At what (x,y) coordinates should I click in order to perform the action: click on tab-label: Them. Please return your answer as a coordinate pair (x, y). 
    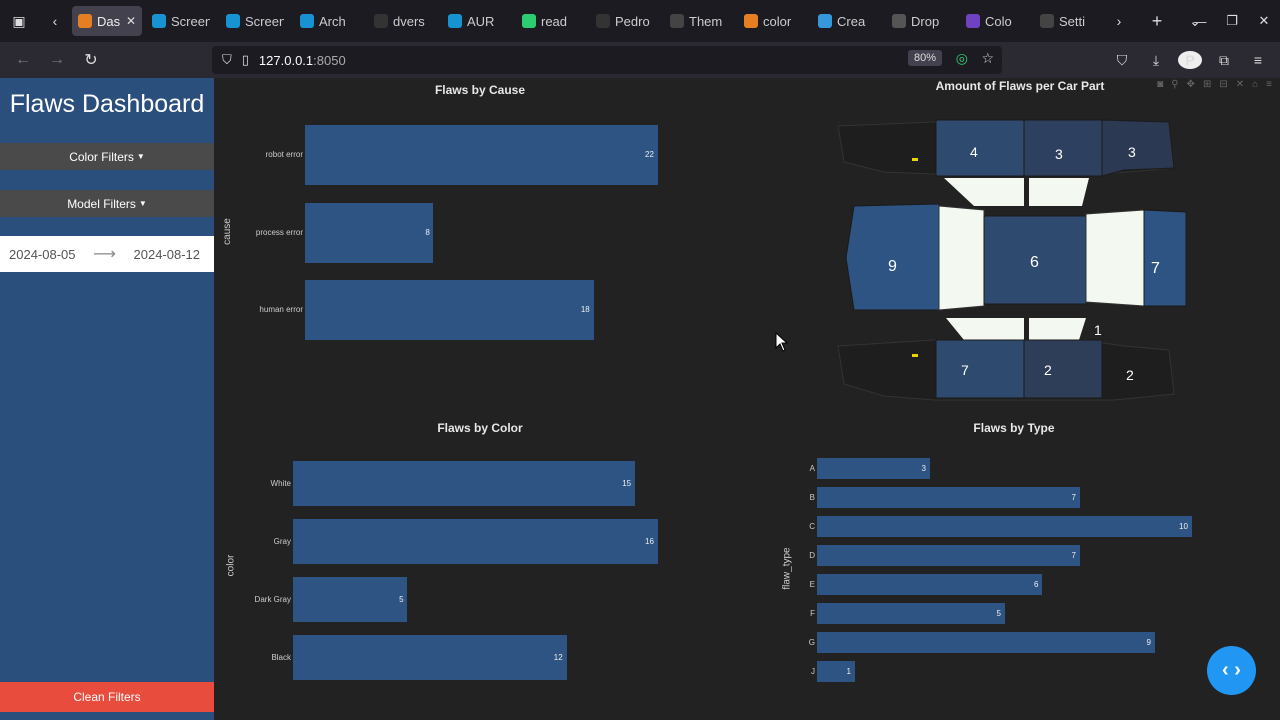
    Looking at the image, I should click on (706, 21).